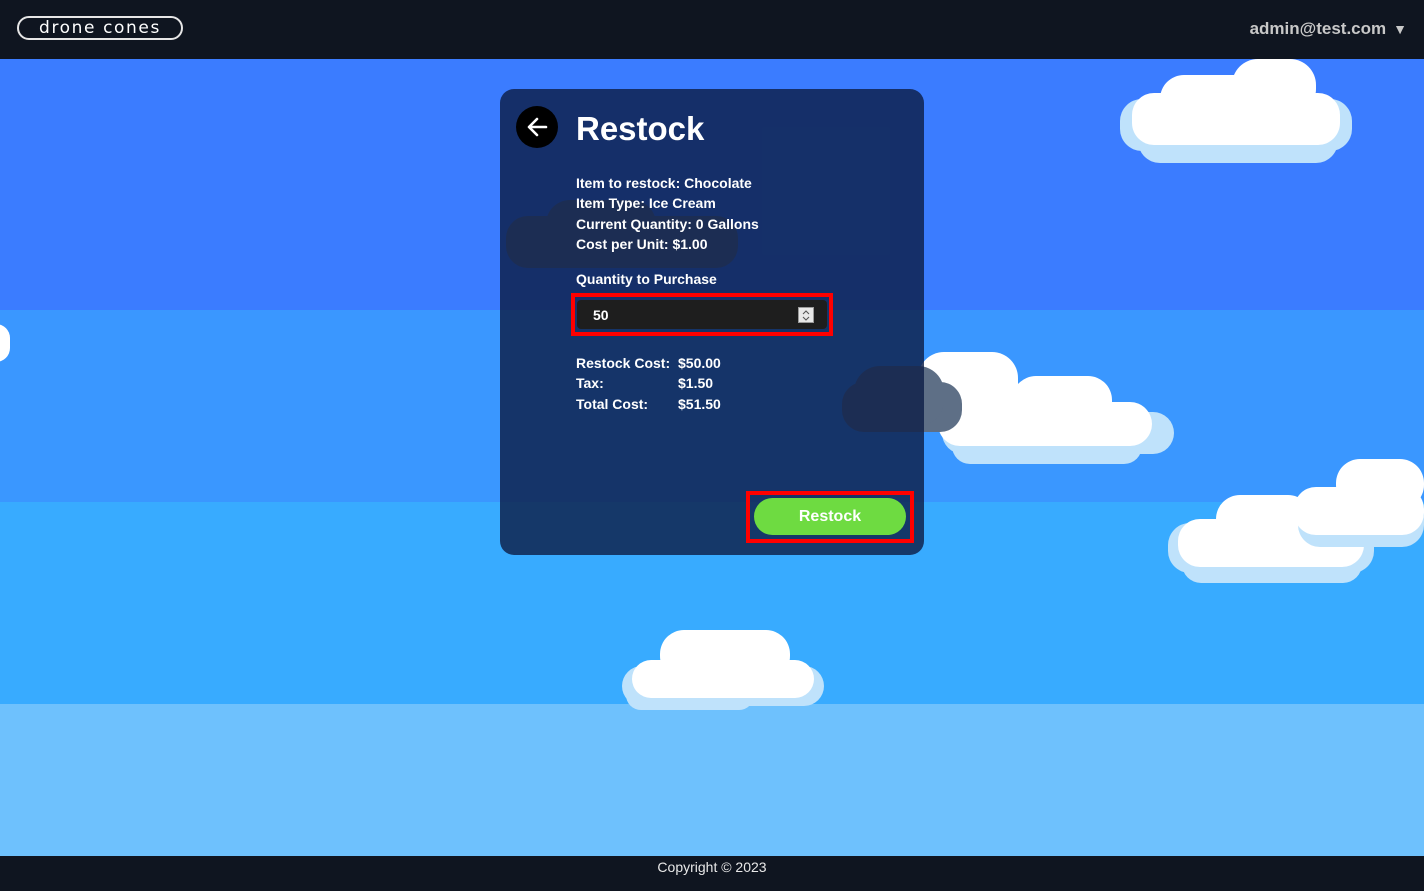  What do you see at coordinates (590, 383) in the screenshot?
I see `cost-label: Tax:` at bounding box center [590, 383].